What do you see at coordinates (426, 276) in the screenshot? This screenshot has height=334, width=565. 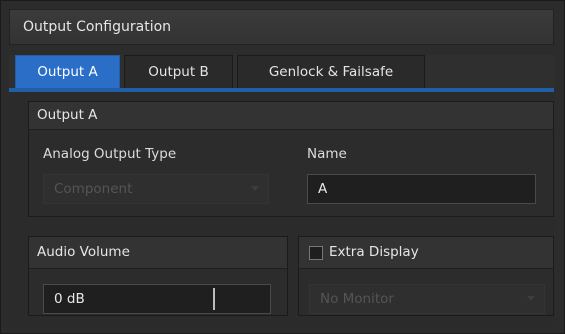 I see `extra-display-group: Extra Display No Monitor` at bounding box center [426, 276].